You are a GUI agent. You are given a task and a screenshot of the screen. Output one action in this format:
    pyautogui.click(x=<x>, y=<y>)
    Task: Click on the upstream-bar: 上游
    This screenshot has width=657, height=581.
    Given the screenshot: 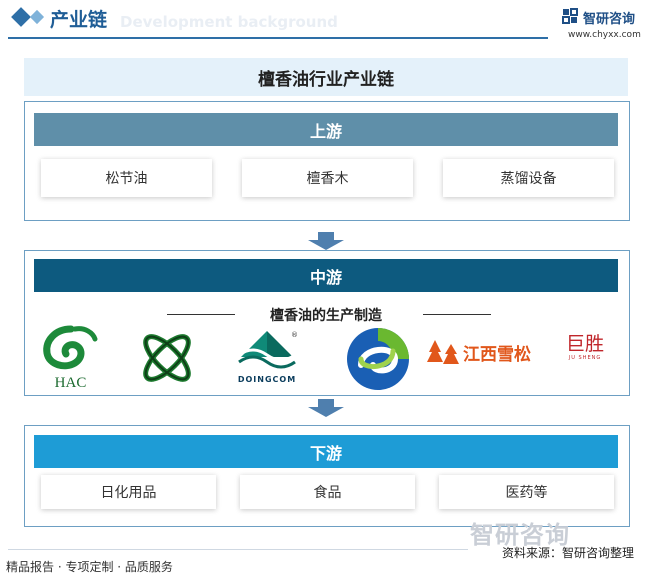 What is the action you would take?
    pyautogui.click(x=326, y=129)
    